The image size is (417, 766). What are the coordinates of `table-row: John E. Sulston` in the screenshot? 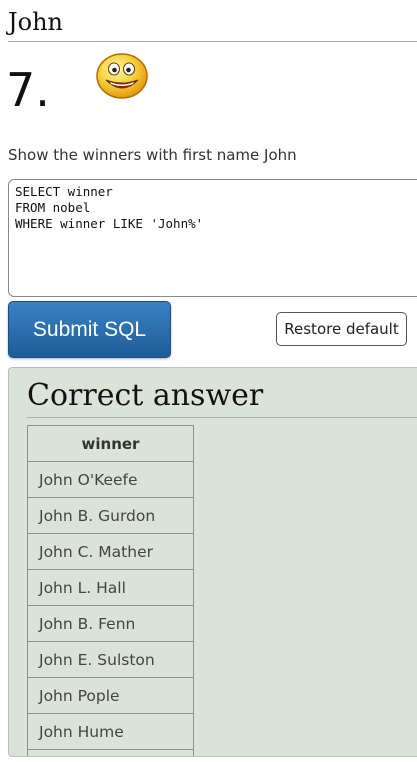 It's located at (110, 659).